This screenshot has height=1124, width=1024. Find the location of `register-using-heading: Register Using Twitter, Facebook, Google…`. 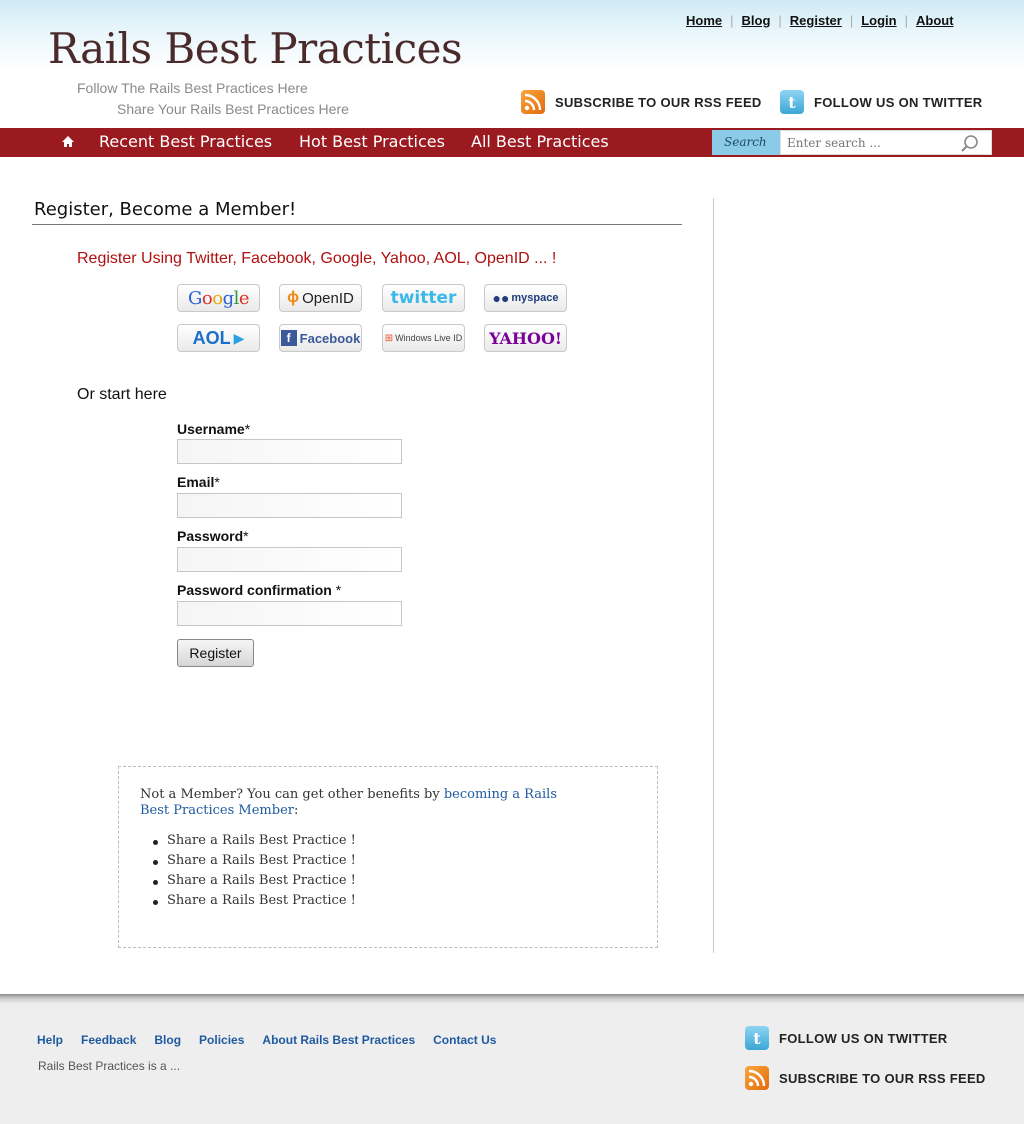

register-using-heading: Register Using Twitter, Facebook, Google… is located at coordinates (317, 258).